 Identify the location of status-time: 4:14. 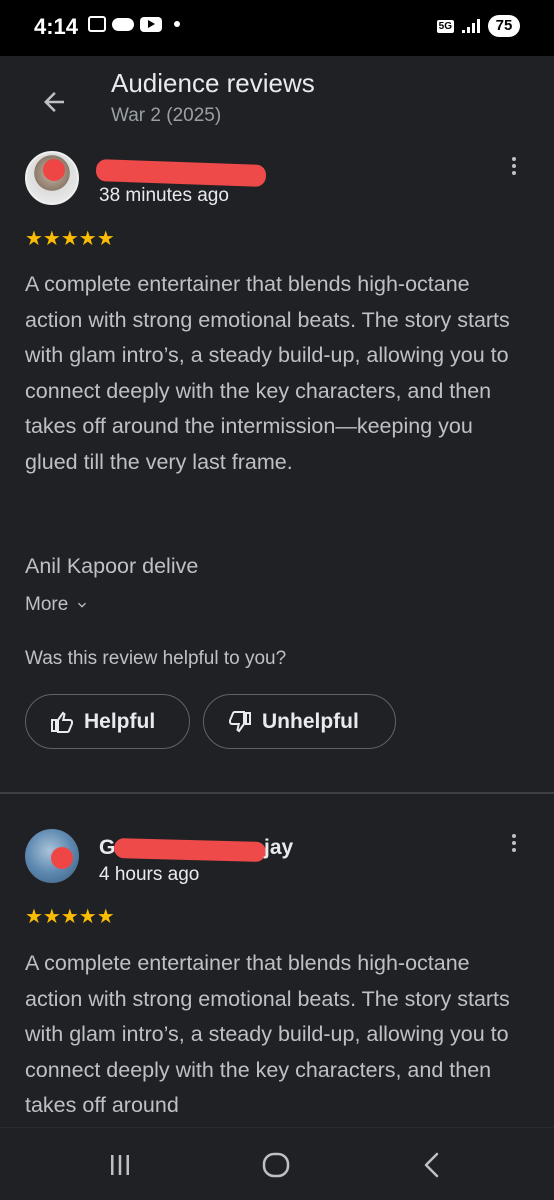
(56, 26).